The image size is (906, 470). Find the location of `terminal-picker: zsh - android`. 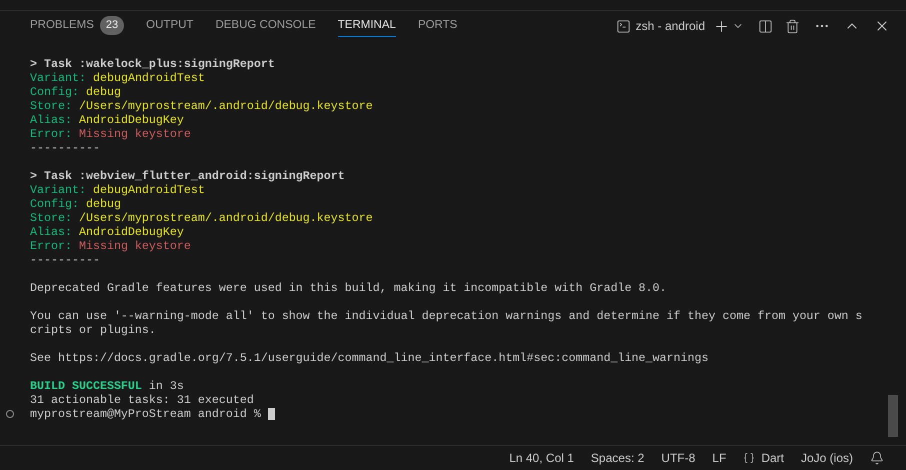

terminal-picker: zsh - android is located at coordinates (660, 26).